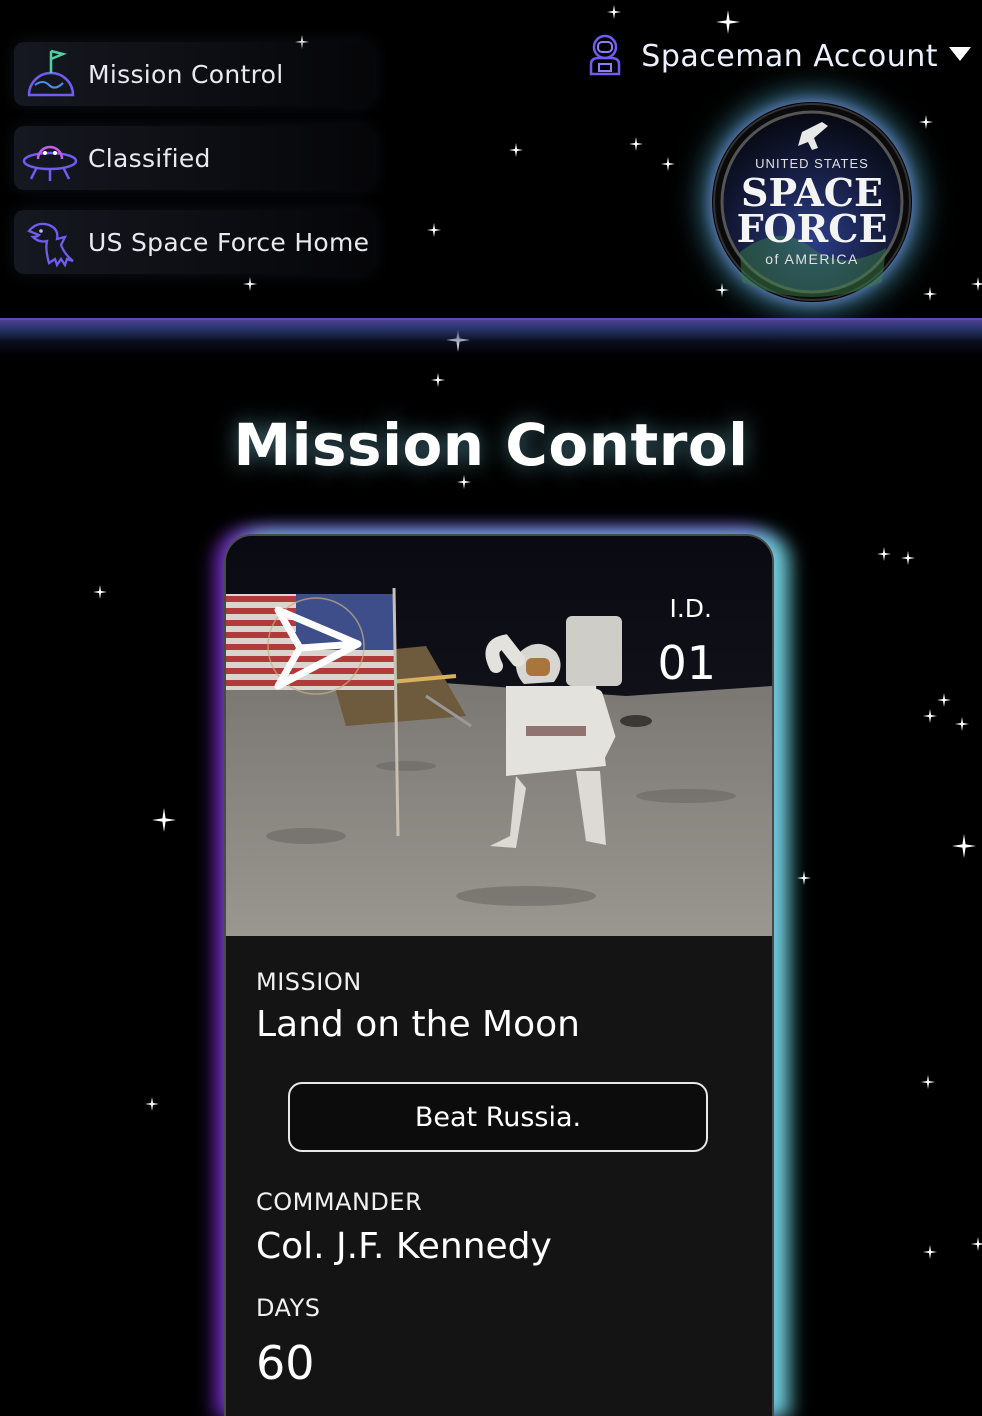 The image size is (982, 1416). Describe the element at coordinates (229, 242) in the screenshot. I see `nav-item-label: US Space Force Home` at that location.